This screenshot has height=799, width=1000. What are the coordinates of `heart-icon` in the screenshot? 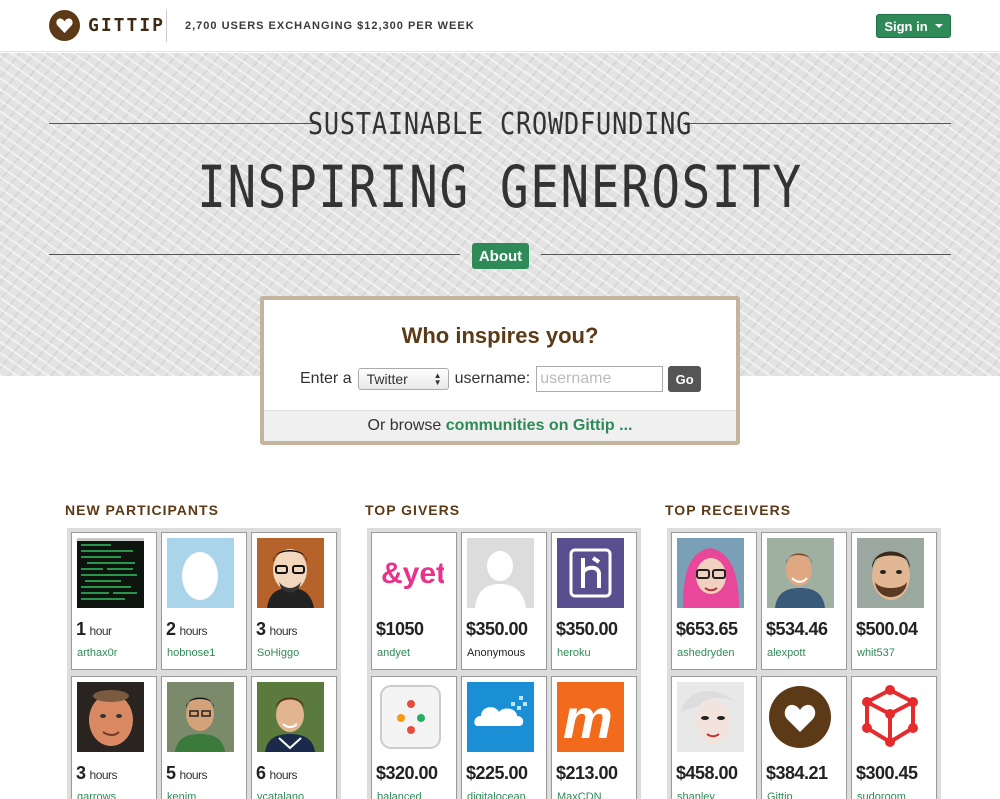 It's located at (64, 25).